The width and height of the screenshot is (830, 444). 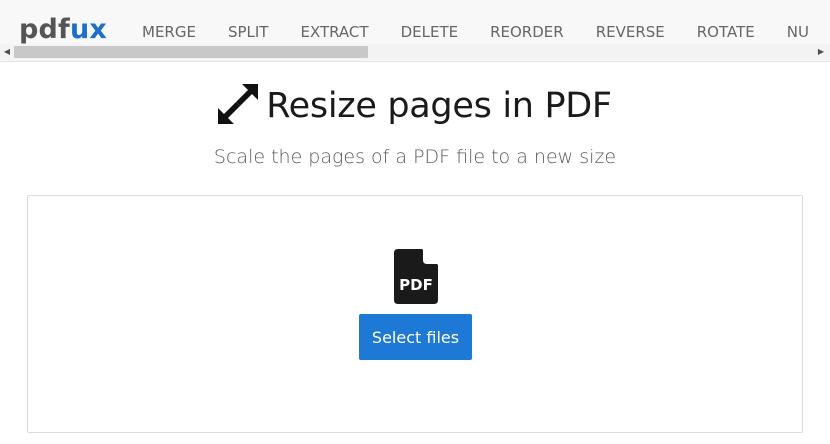 I want to click on nav-item-extract: EXTRACT, so click(x=334, y=32).